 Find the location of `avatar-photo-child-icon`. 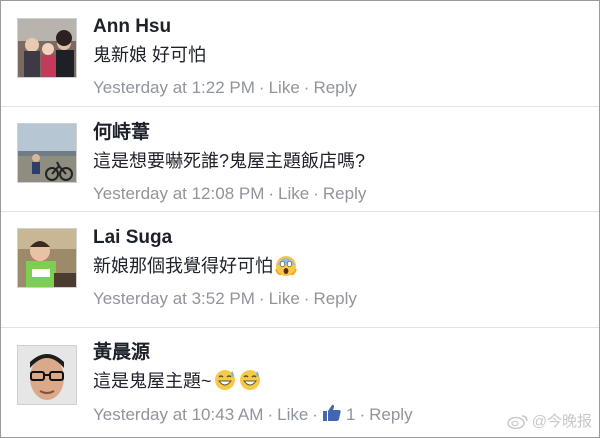

avatar-photo-child-icon is located at coordinates (47, 258).